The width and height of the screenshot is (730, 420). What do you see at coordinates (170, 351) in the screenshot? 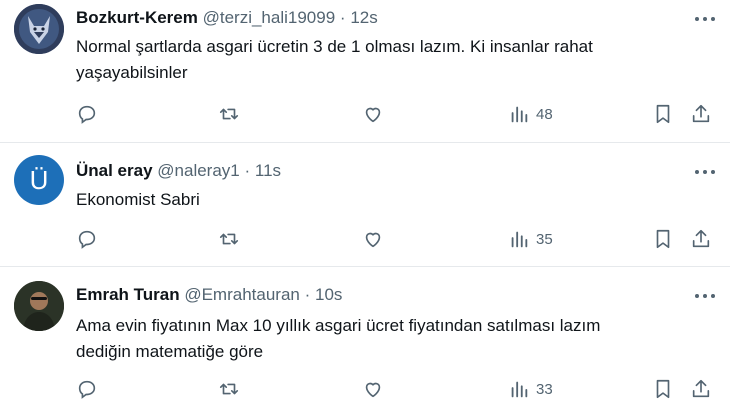
I see `tweet-text-line: dediğin matematiğe göre` at bounding box center [170, 351].